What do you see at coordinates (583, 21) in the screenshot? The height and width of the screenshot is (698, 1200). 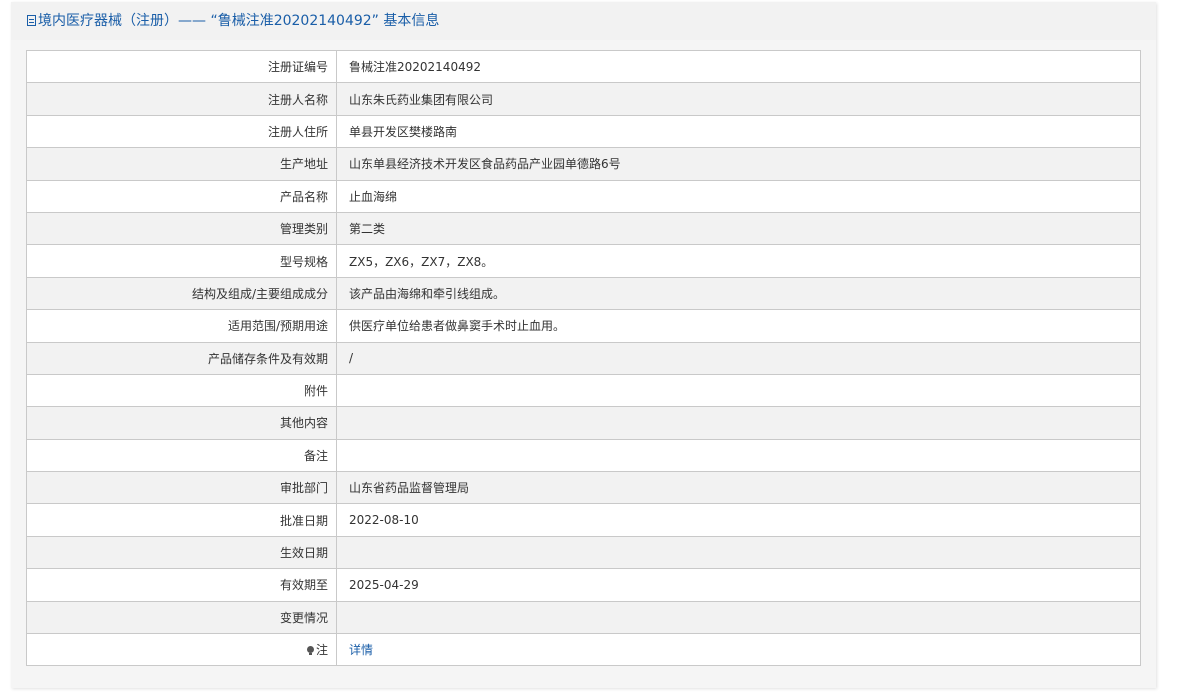 I see `panel-header: 境内医疗器械（注册）—— “鲁械注准20202140492” 基本信息` at bounding box center [583, 21].